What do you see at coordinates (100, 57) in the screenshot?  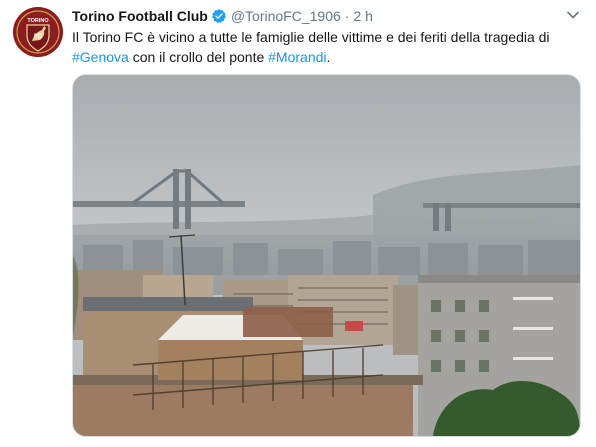 I see `hashtag-genova: #Genova` at bounding box center [100, 57].